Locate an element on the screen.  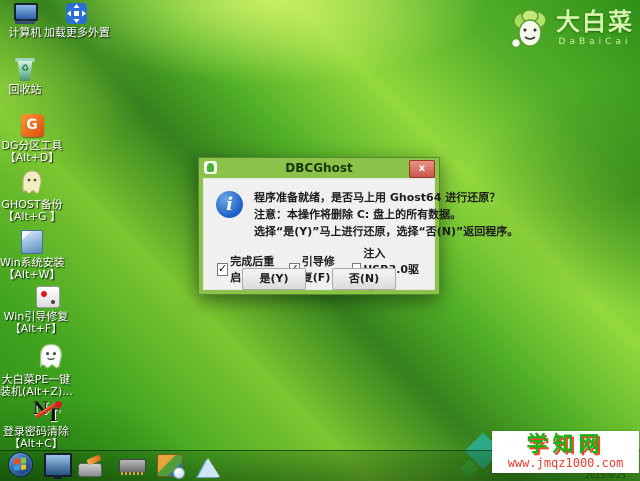
close-icon: x is located at coordinates (422, 169).